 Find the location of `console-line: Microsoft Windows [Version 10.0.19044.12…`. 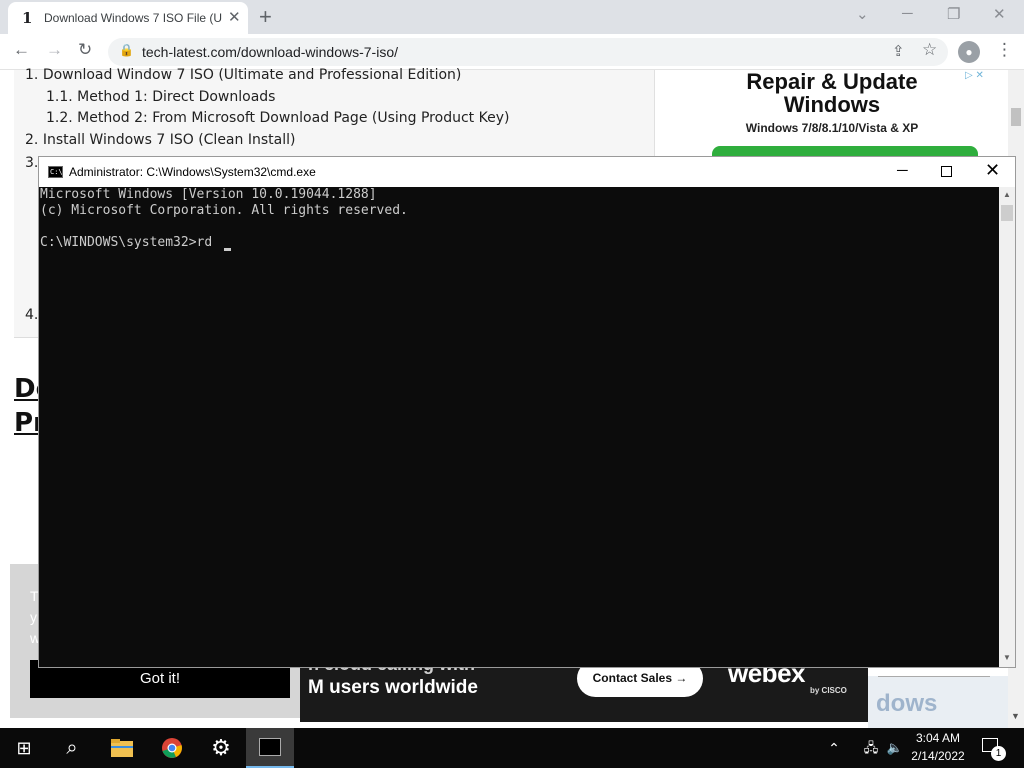

console-line: Microsoft Windows [Version 10.0.19044.12… is located at coordinates (208, 194).